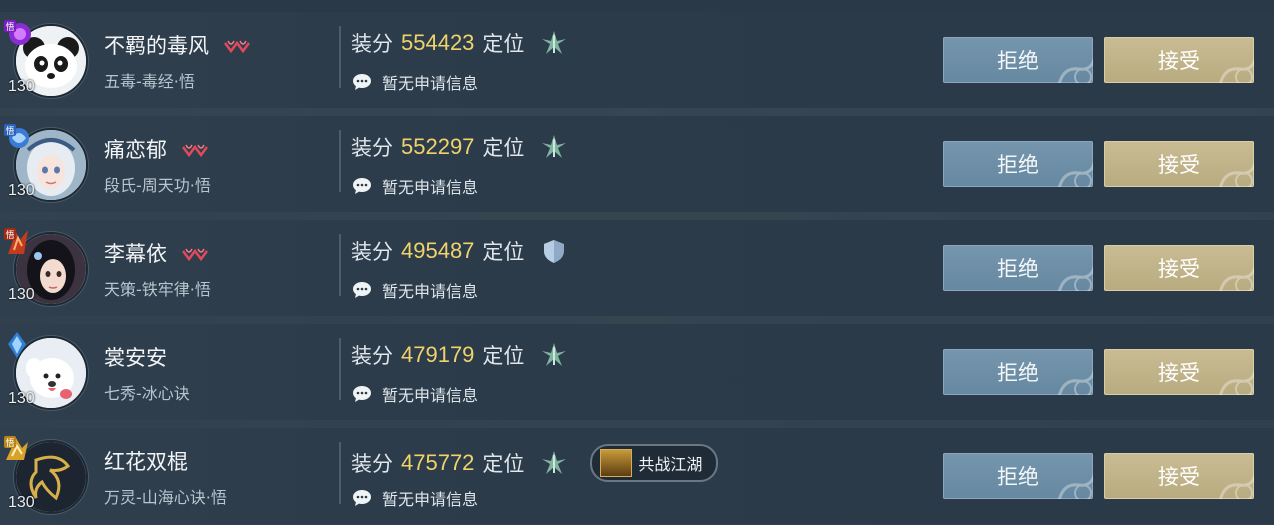  What do you see at coordinates (17, 345) in the screenshot?
I see `sect-icon` at bounding box center [17, 345].